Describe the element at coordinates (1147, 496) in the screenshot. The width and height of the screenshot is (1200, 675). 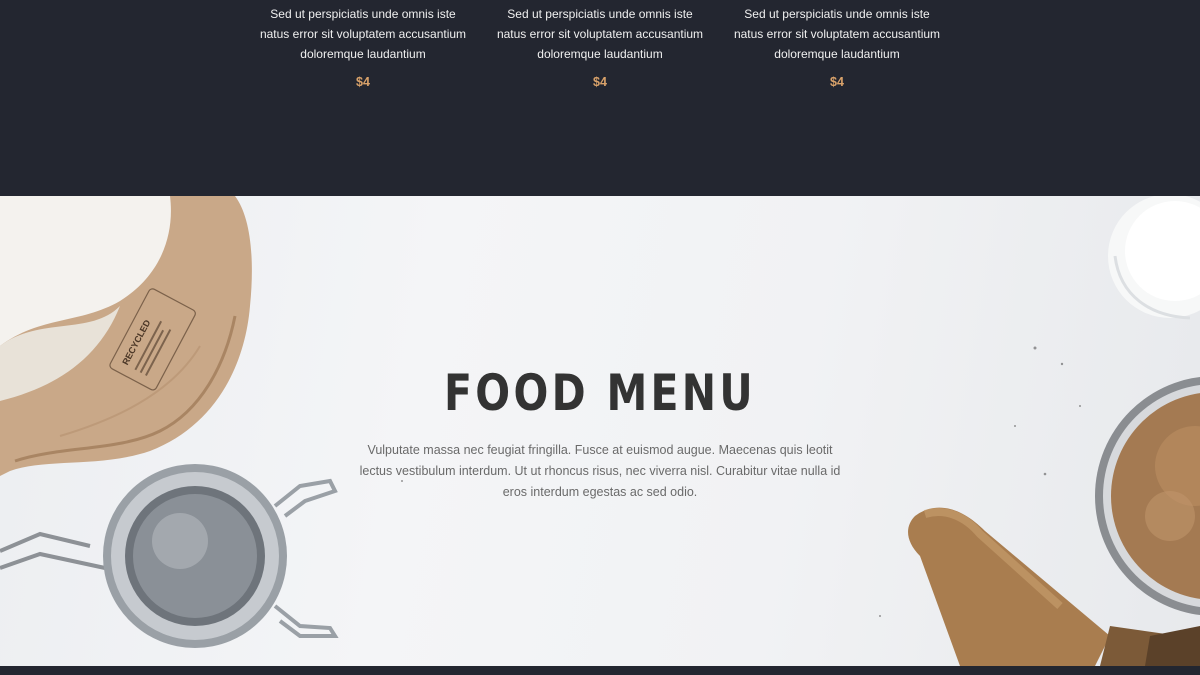
I see `sugar-bowl-image` at that location.